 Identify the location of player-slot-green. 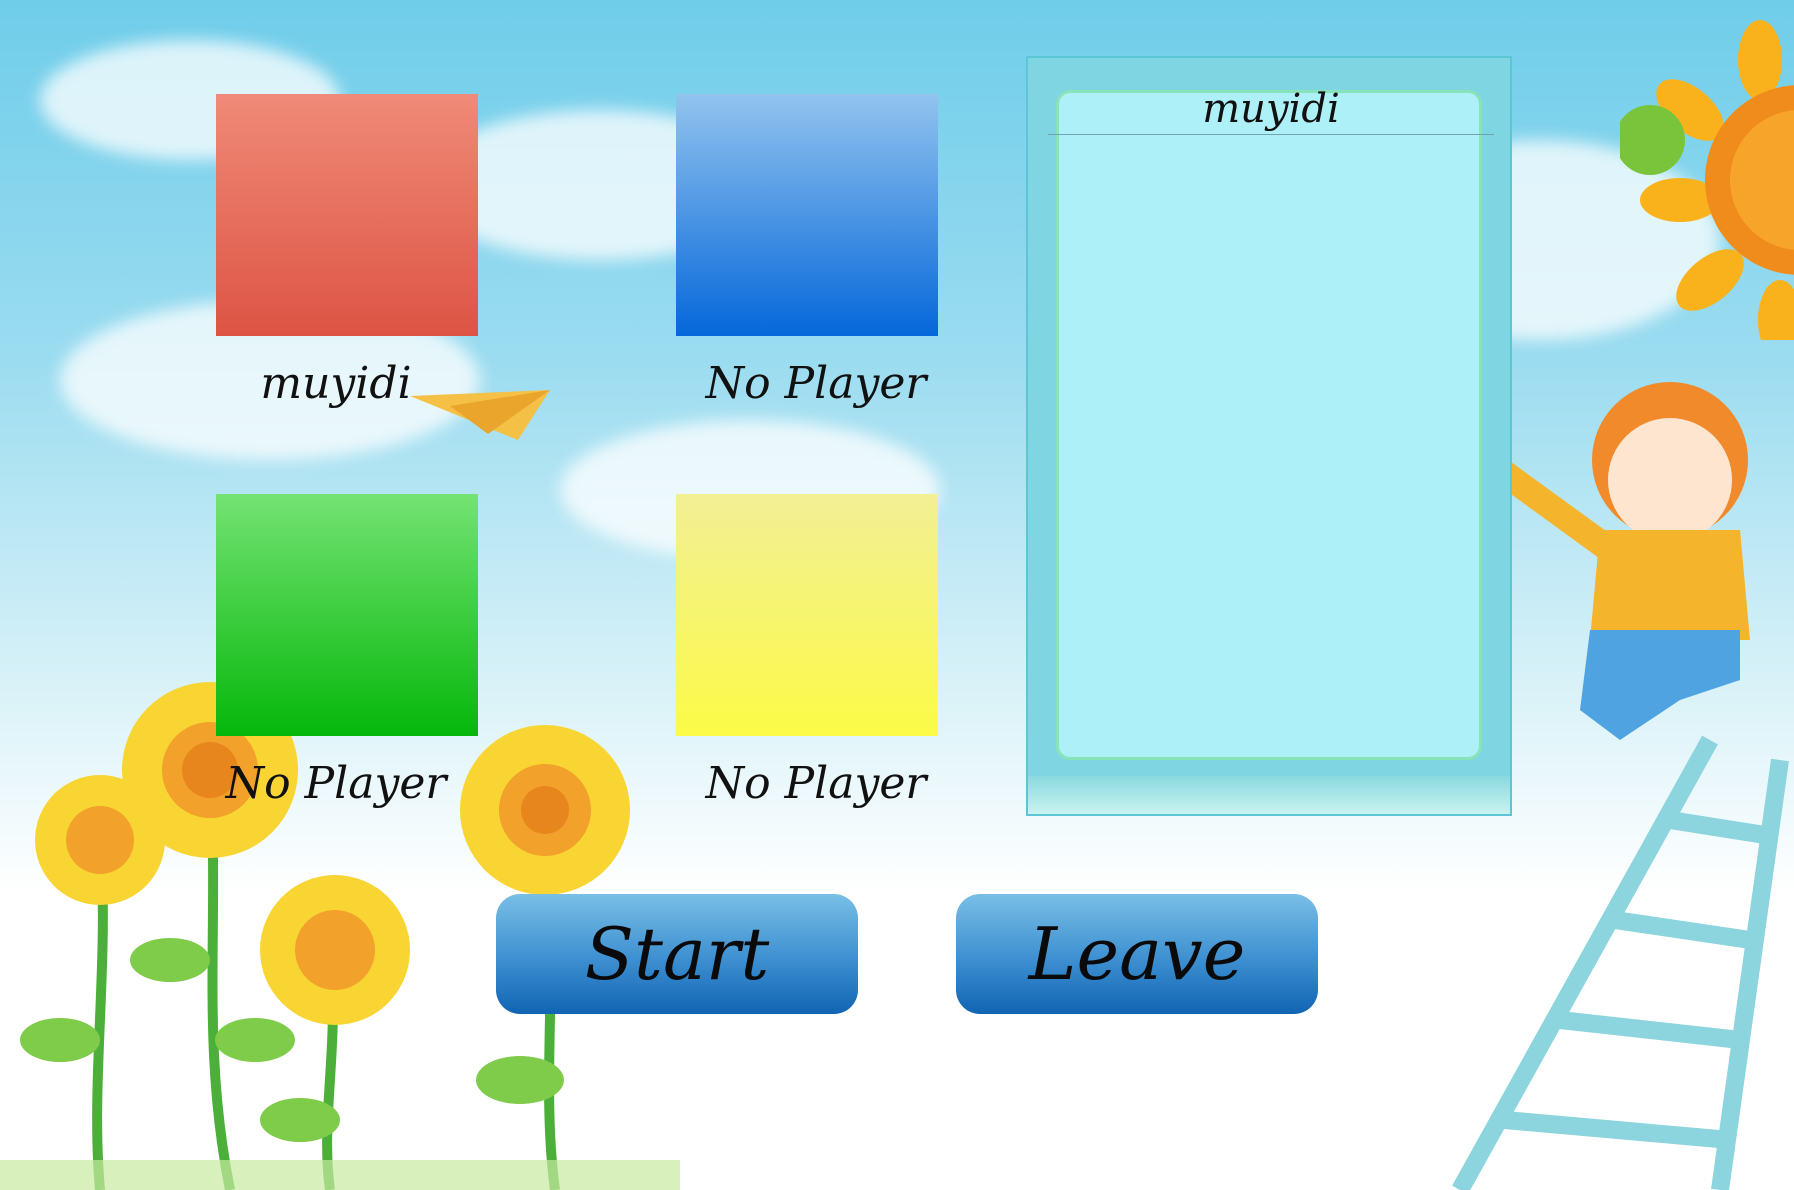
(347, 615).